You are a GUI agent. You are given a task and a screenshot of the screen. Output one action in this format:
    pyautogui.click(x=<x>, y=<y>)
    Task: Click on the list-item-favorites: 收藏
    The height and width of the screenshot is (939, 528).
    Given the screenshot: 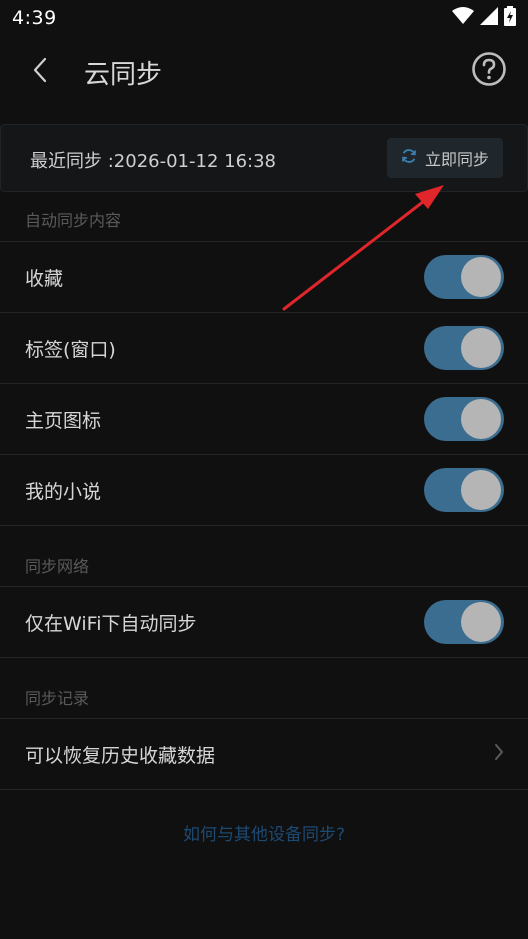 What is the action you would take?
    pyautogui.click(x=264, y=276)
    